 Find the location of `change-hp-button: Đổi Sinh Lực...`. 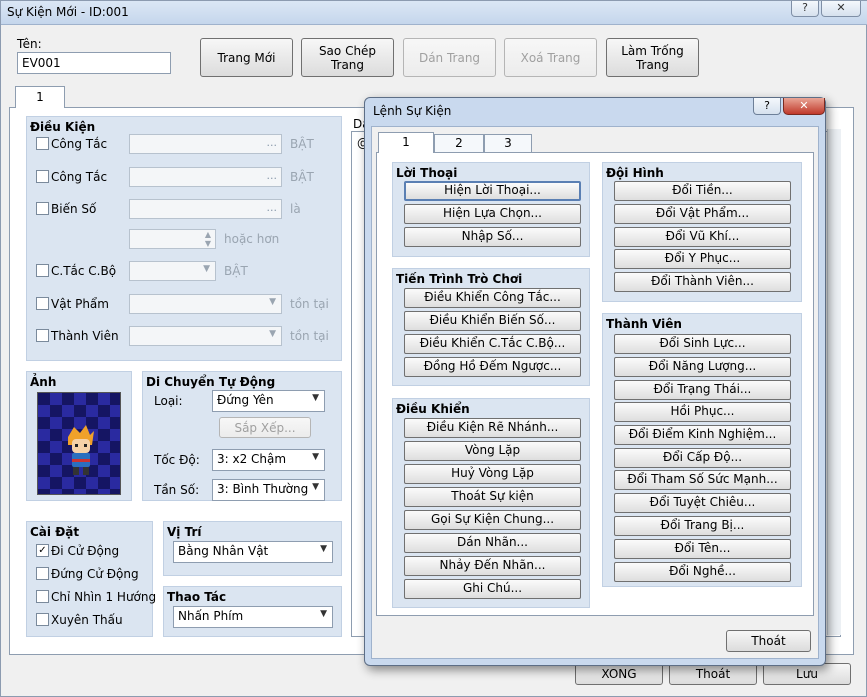

change-hp-button: Đổi Sinh Lực... is located at coordinates (702, 344).